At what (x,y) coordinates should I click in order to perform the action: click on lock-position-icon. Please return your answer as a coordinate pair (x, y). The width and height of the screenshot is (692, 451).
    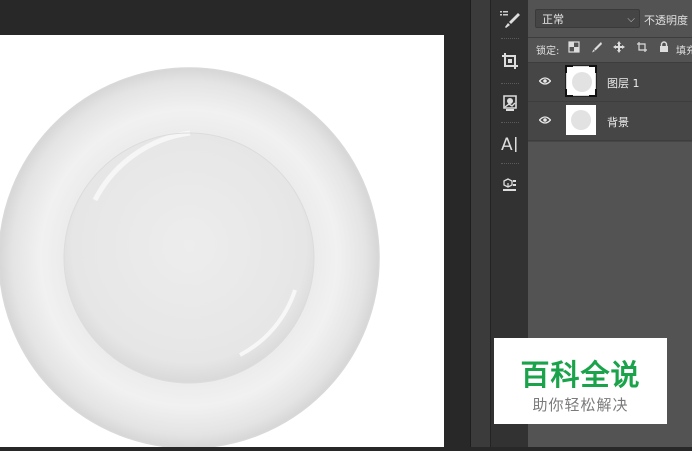
    Looking at the image, I should click on (619, 47).